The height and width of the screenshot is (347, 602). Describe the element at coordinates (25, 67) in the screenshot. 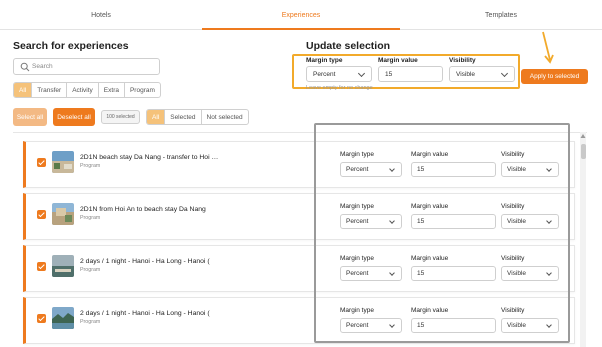

I see `search-icon` at that location.